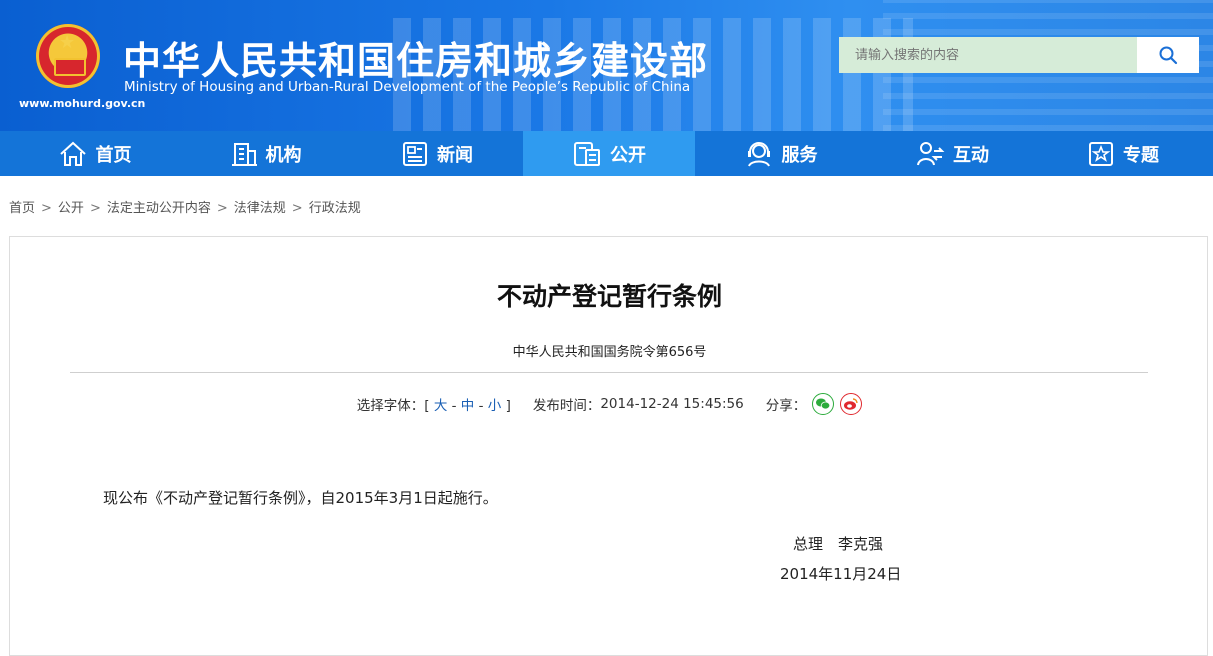 This screenshot has width=1213, height=656. I want to click on main-nav: 首页 机构 新闻 公开 服务 互动 专题, so click(606, 153).